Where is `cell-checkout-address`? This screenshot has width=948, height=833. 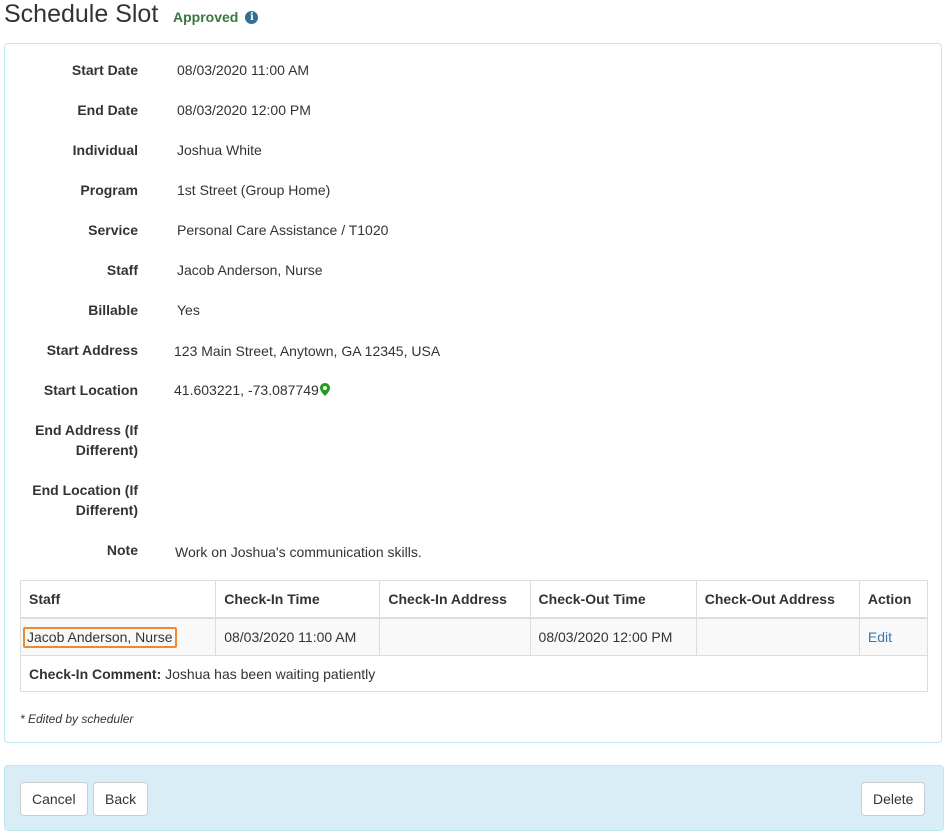 cell-checkout-address is located at coordinates (777, 636).